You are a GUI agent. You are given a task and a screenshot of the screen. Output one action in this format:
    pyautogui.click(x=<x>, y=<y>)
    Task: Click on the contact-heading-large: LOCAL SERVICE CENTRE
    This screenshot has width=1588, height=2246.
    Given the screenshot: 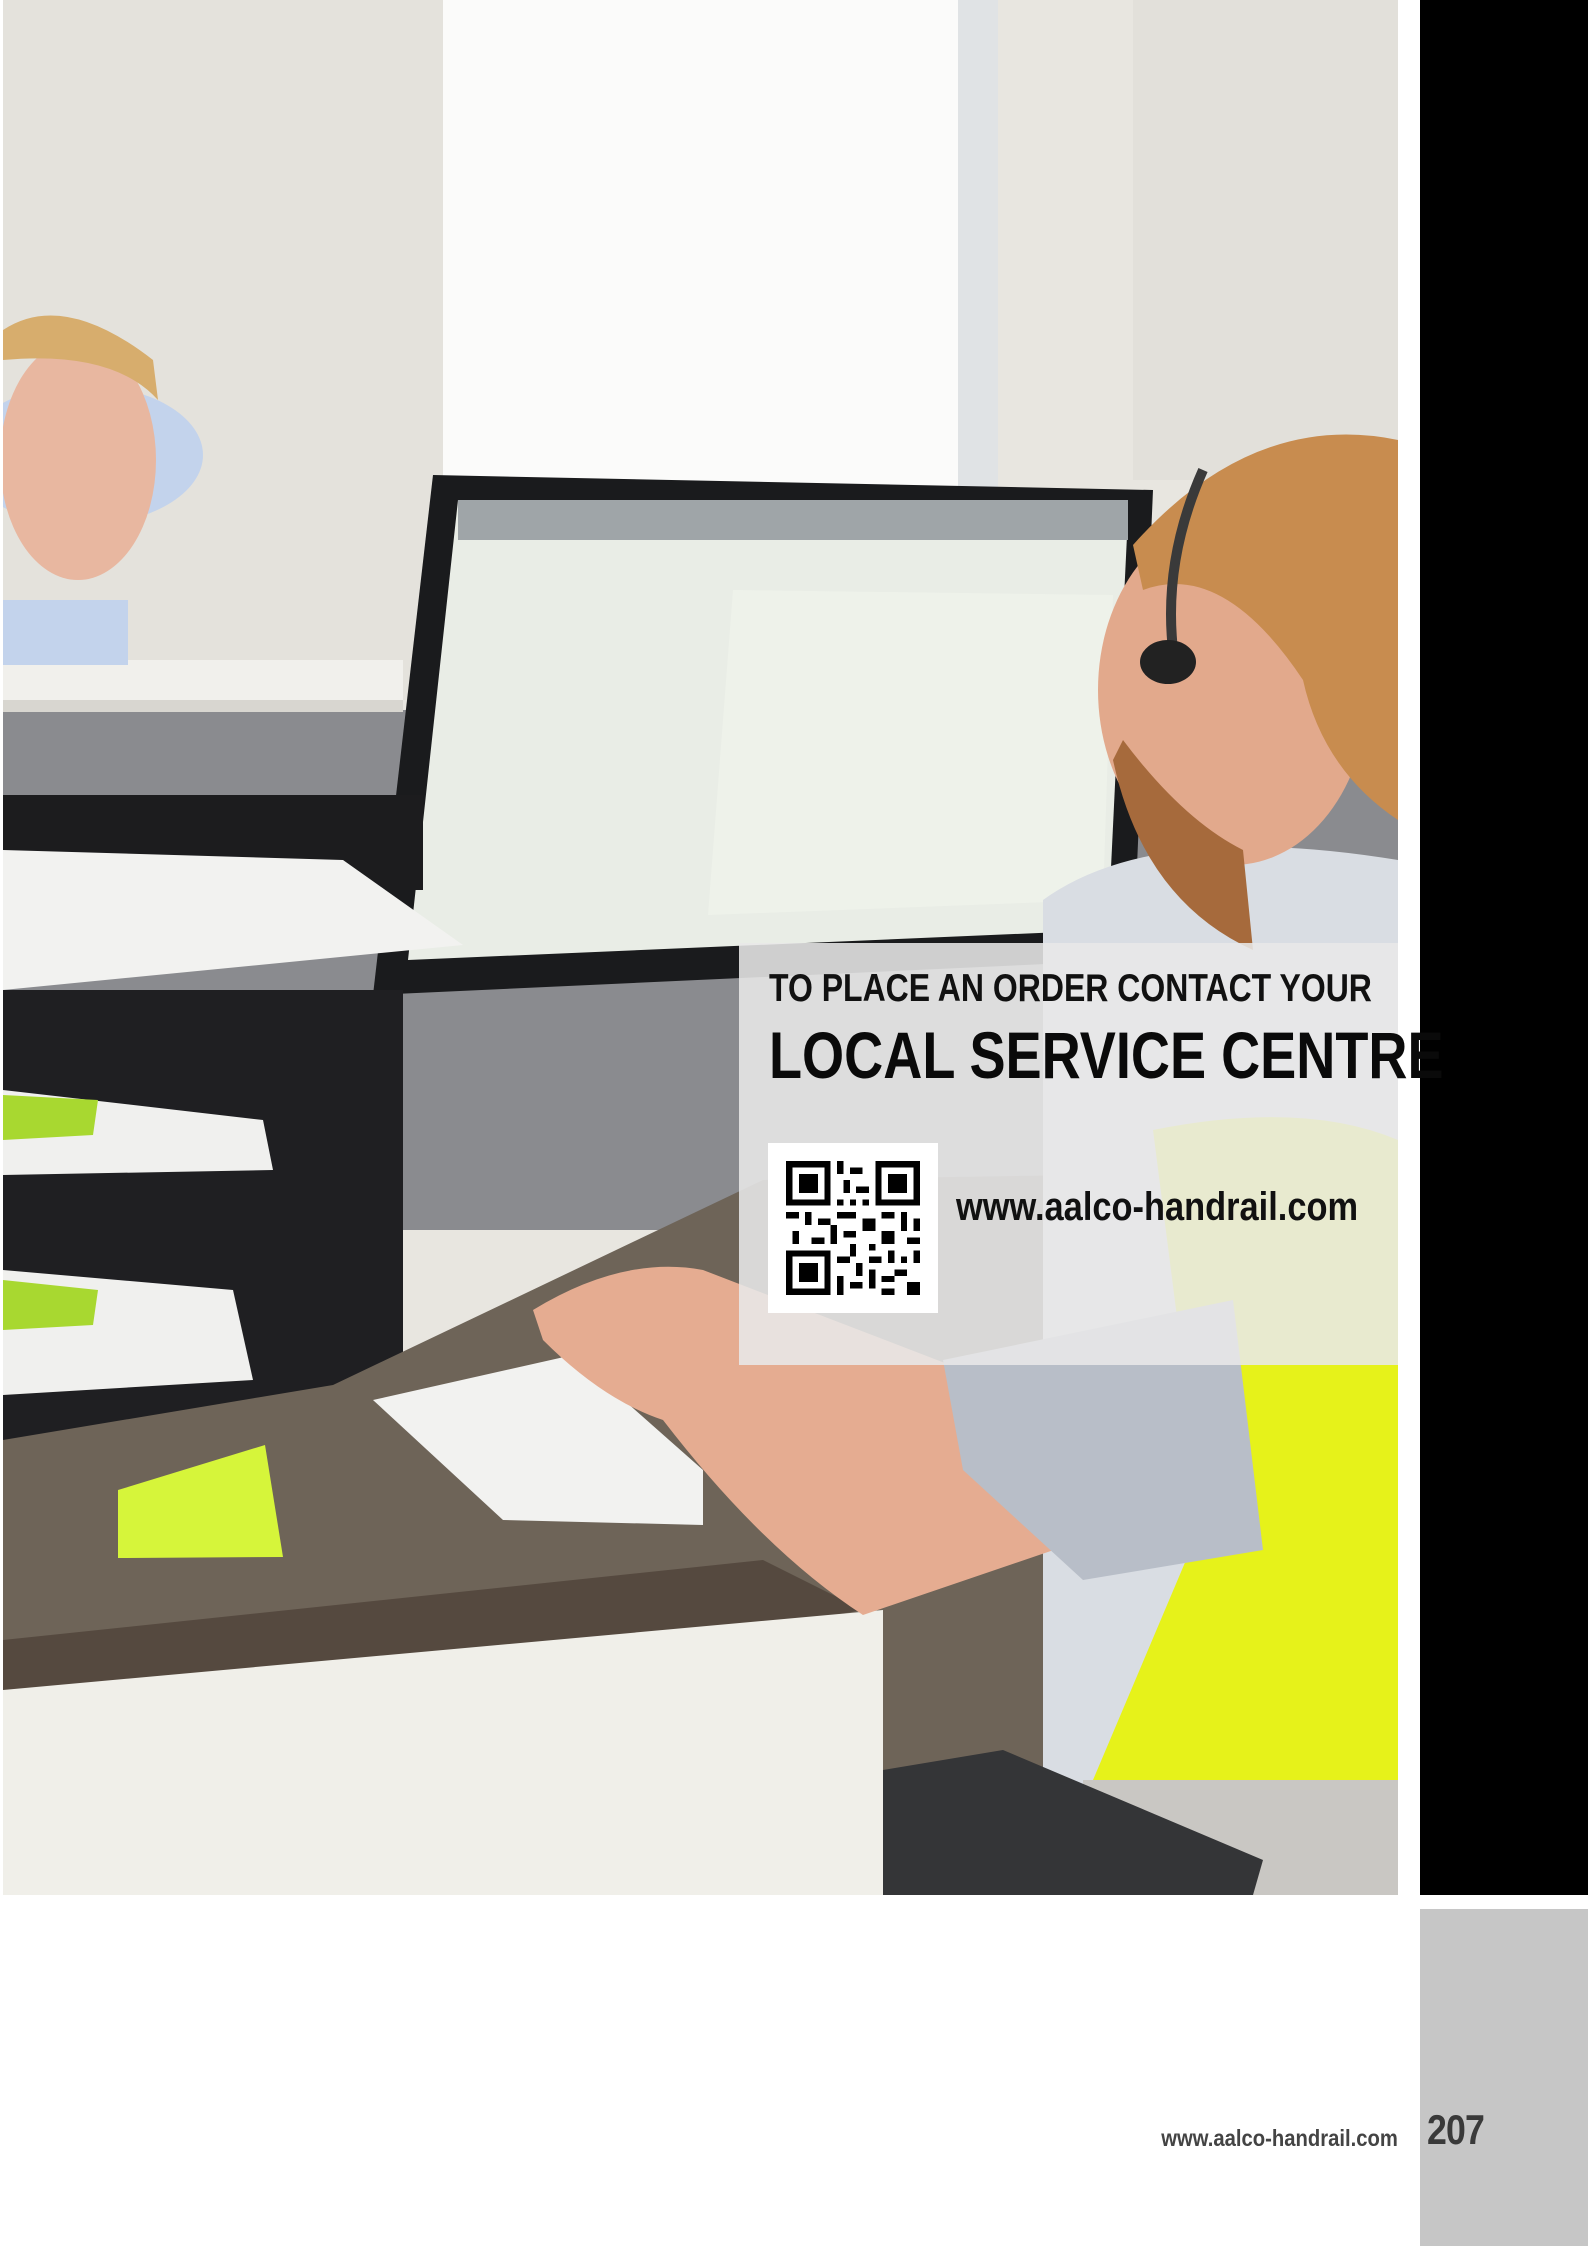 What is the action you would take?
    pyautogui.click(x=1106, y=1055)
    